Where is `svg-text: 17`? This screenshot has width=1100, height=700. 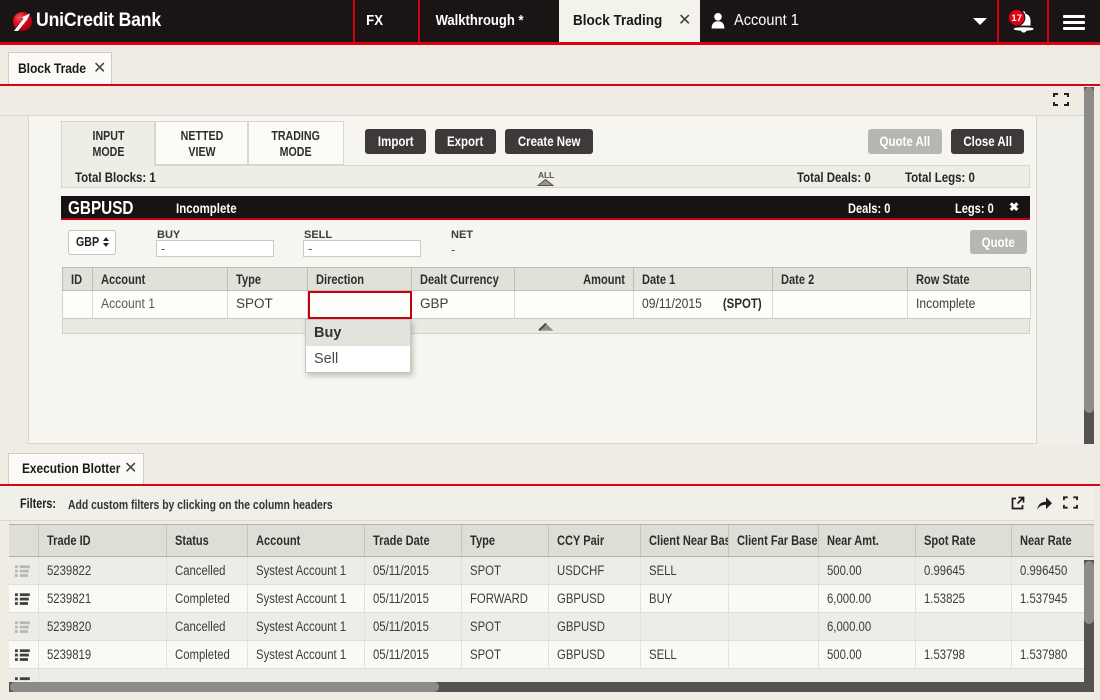 svg-text: 17 is located at coordinates (1016, 18).